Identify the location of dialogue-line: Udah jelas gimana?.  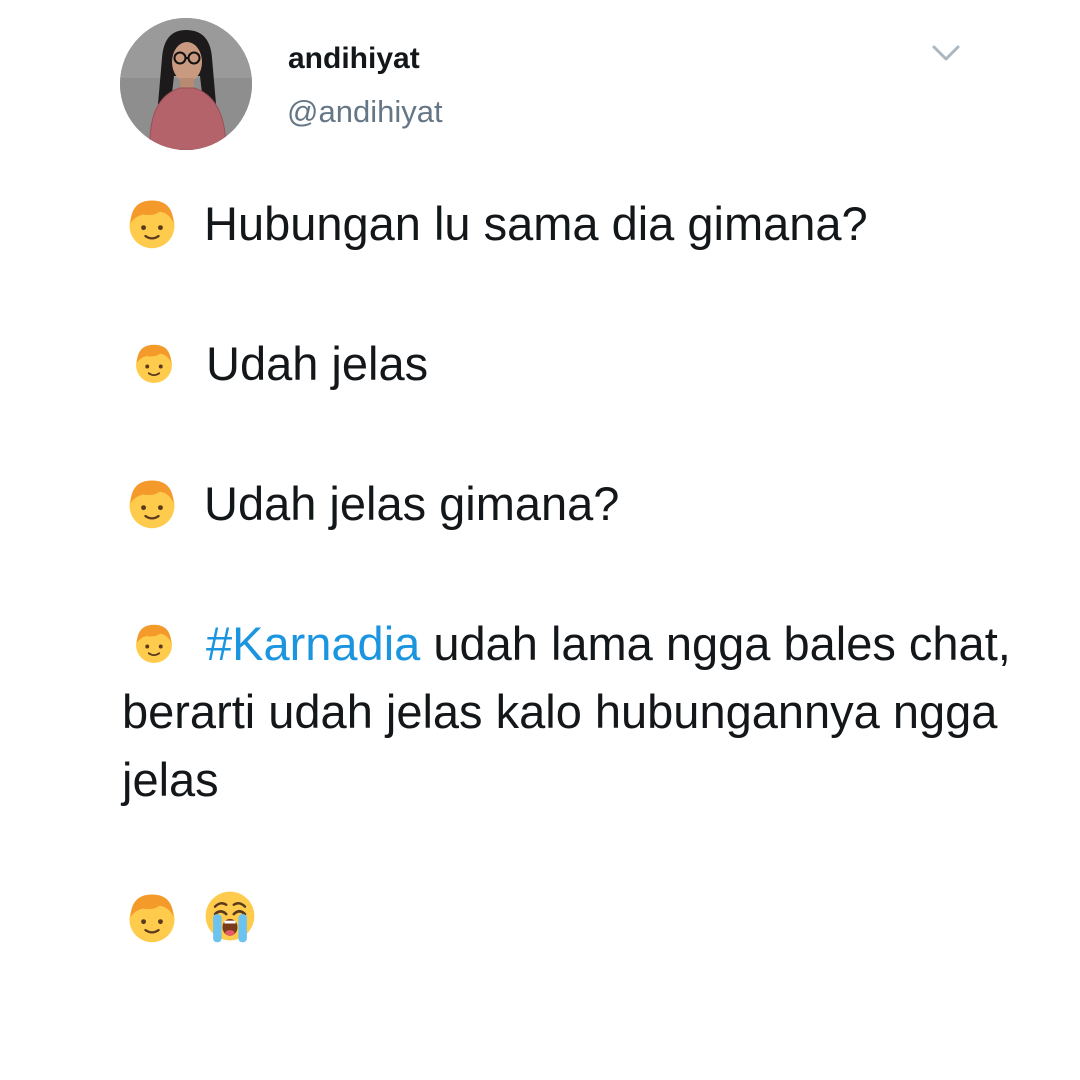
(572, 504).